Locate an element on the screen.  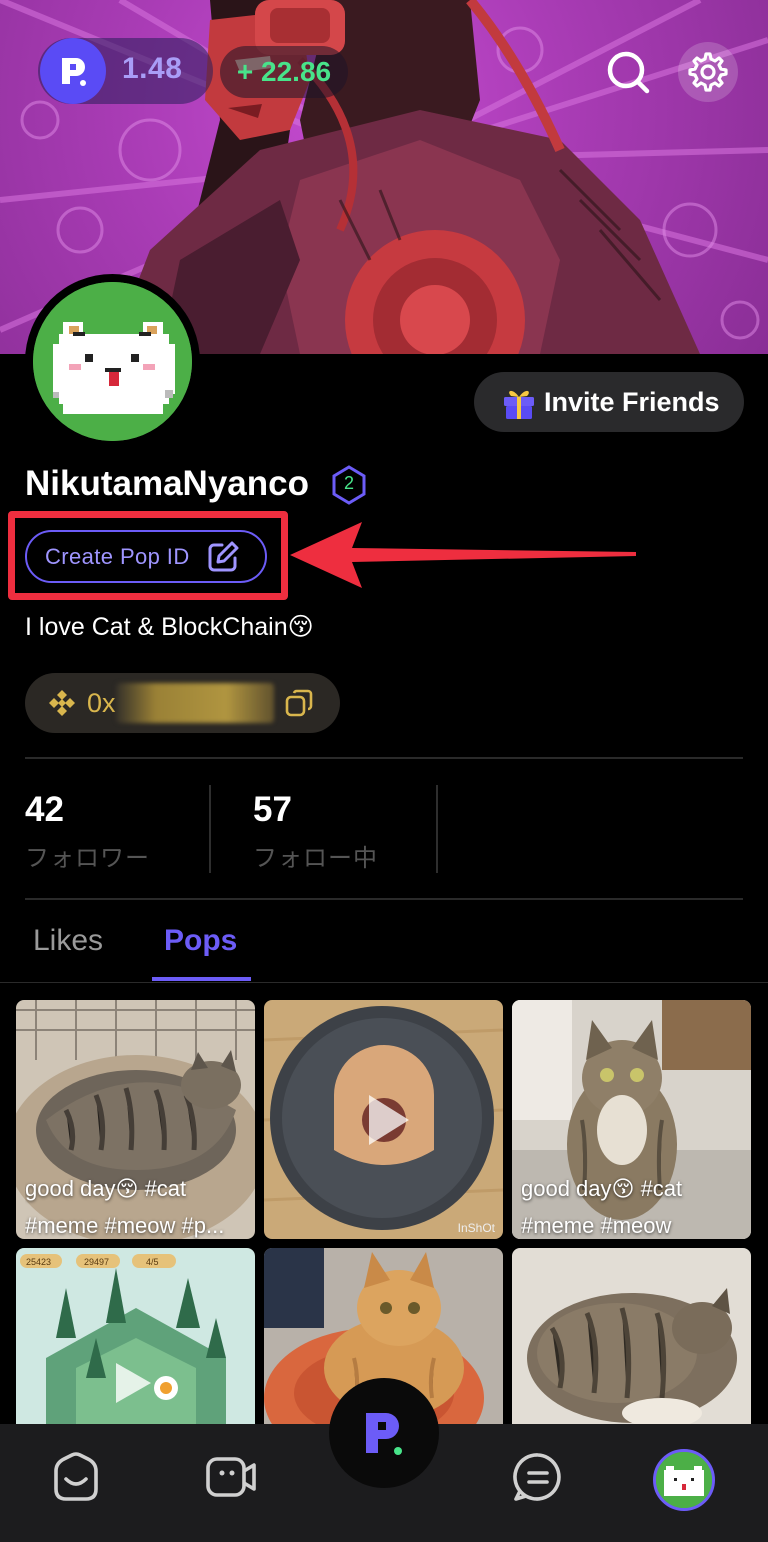
profile-avatar is located at coordinates (112, 361).